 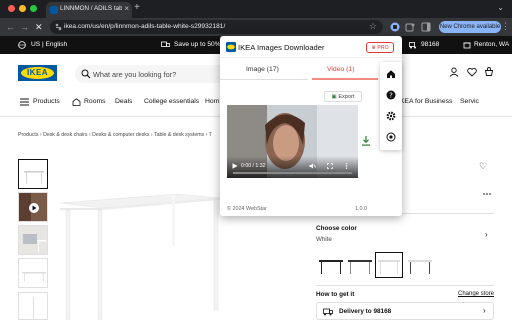 I want to click on minimize-window-button, so click(x=22, y=8).